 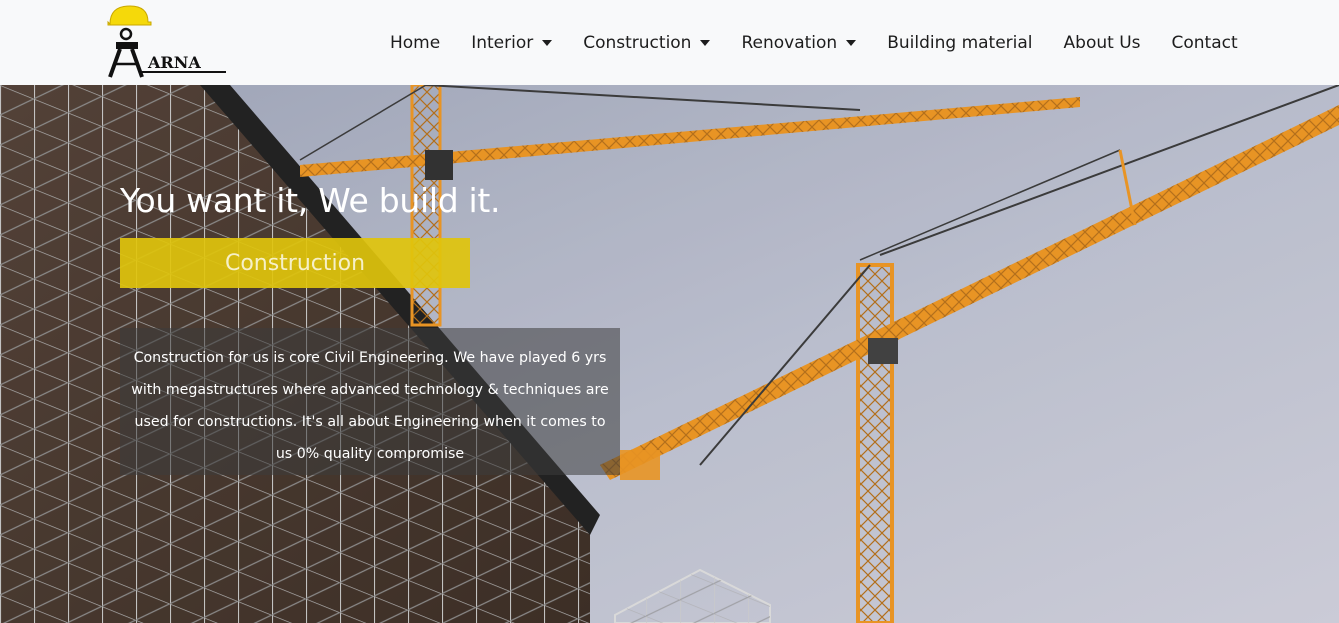 I want to click on hero-category-badge: Construction, so click(x=295, y=263).